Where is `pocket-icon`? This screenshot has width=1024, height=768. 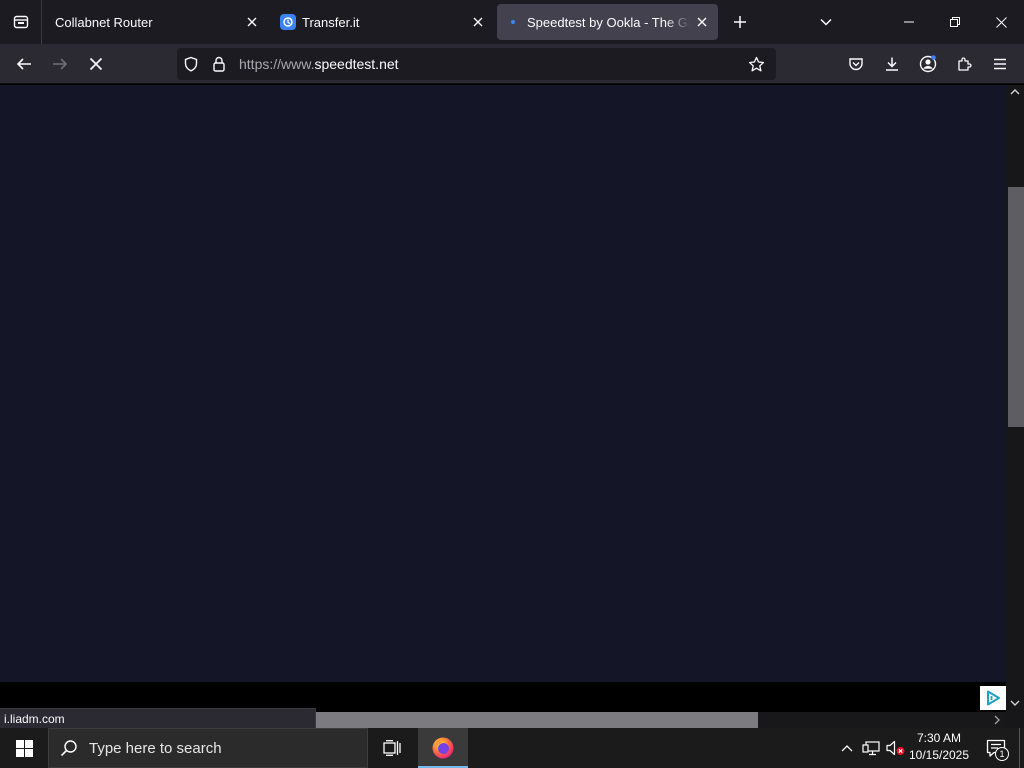 pocket-icon is located at coordinates (856, 64).